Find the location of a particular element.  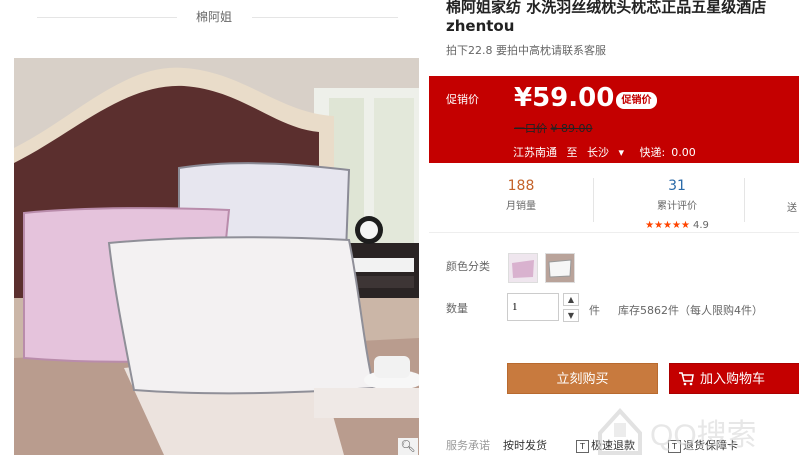

product-title-line1: 棉阿姐家纺 水洗羽丝绒枕头枕芯正品五星级酒店 is located at coordinates (606, 8).